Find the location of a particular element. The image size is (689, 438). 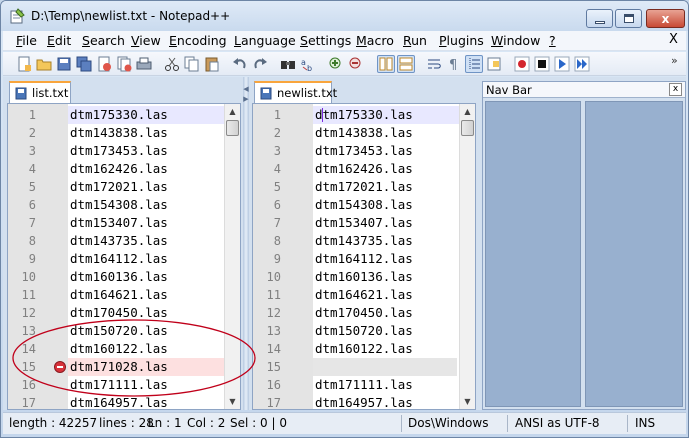

menu-file: File is located at coordinates (26, 40).